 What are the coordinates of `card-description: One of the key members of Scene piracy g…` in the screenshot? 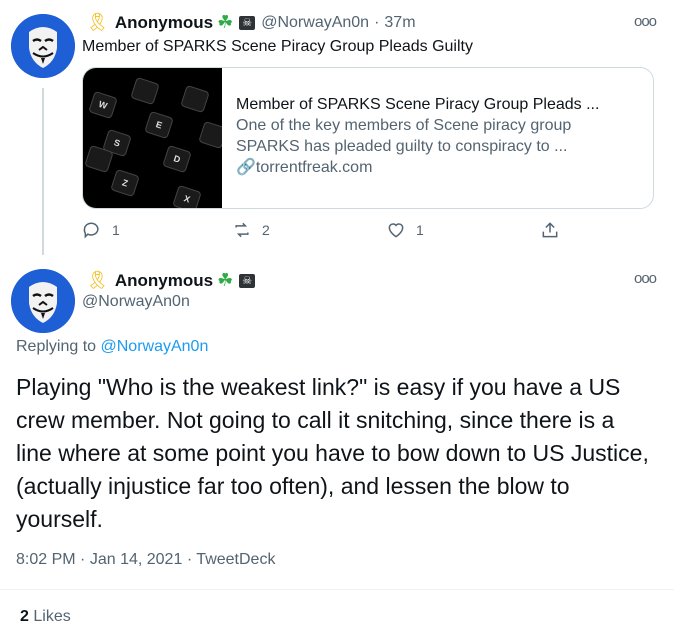 It's located at (404, 136).